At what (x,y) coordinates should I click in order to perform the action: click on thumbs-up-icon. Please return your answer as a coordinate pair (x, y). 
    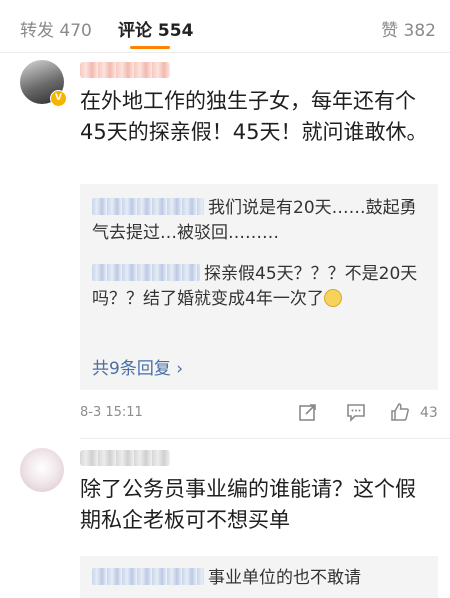
    Looking at the image, I should click on (400, 412).